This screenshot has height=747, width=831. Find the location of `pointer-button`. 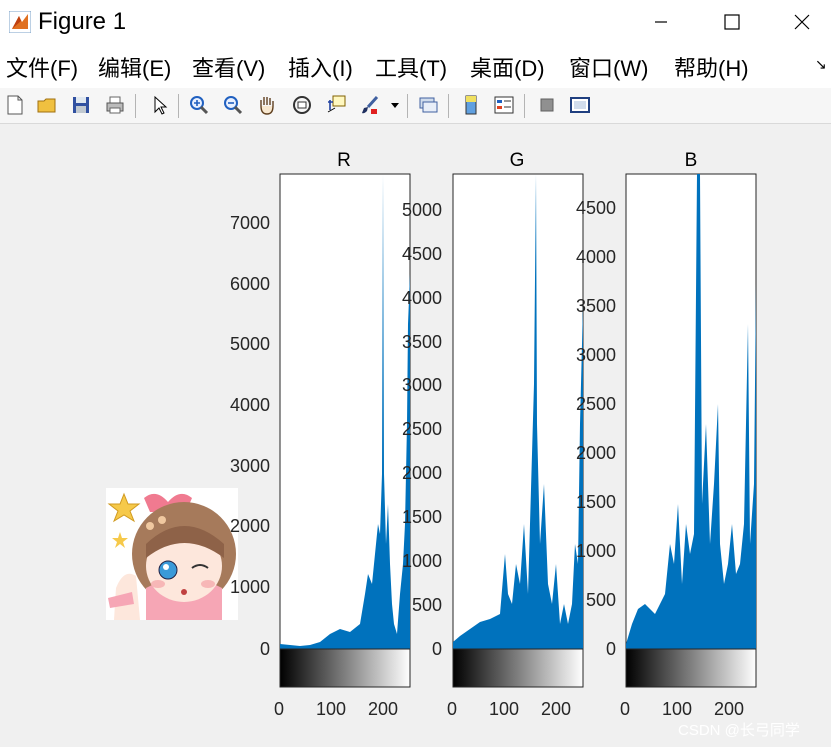

pointer-button is located at coordinates (159, 105).